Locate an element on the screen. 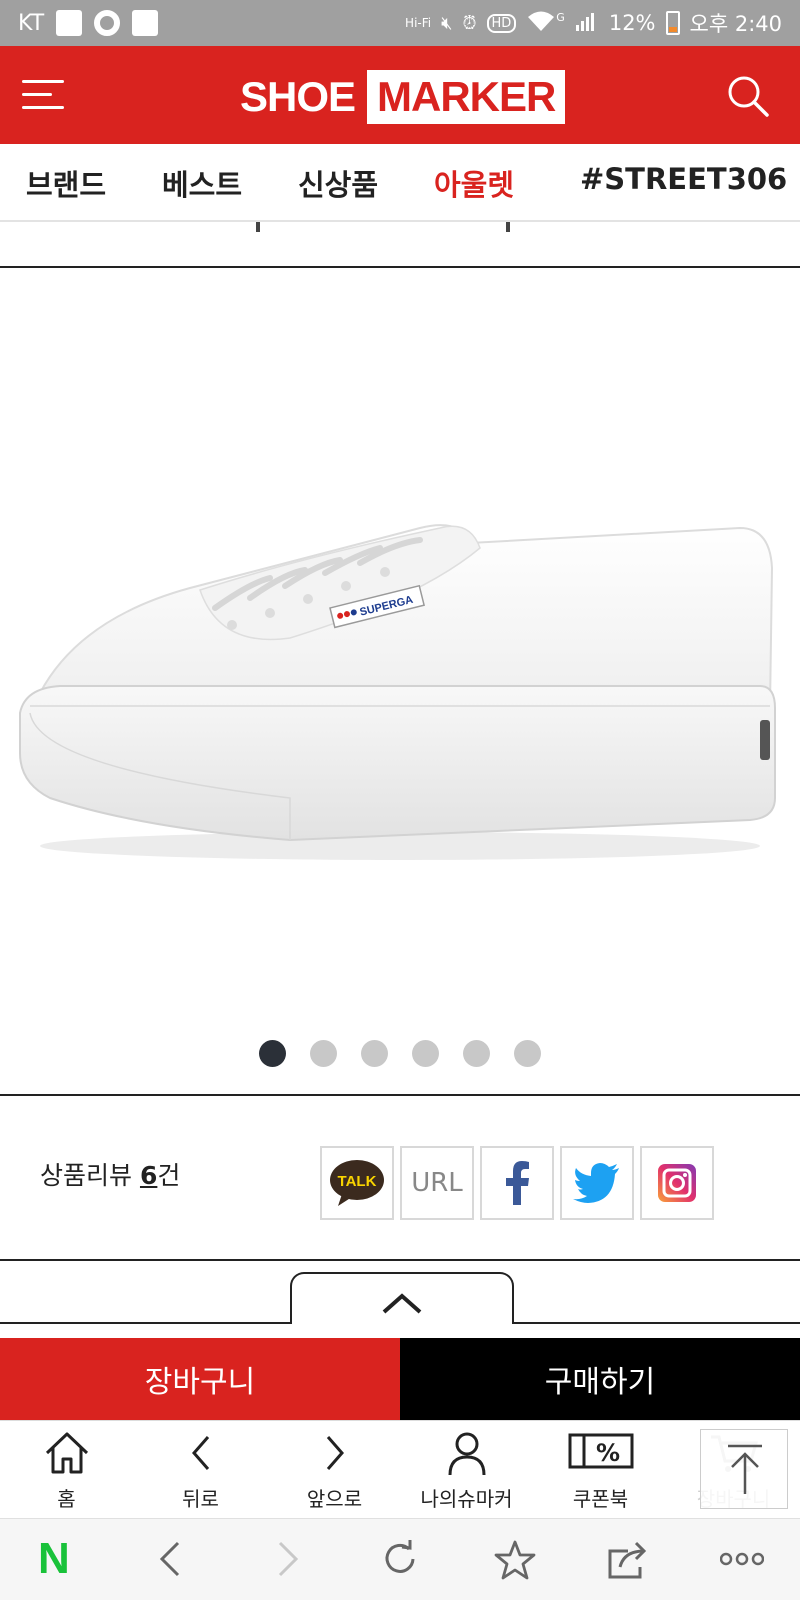 The image size is (800, 1600). nav-item-outlet: 아울렛 is located at coordinates (474, 183).